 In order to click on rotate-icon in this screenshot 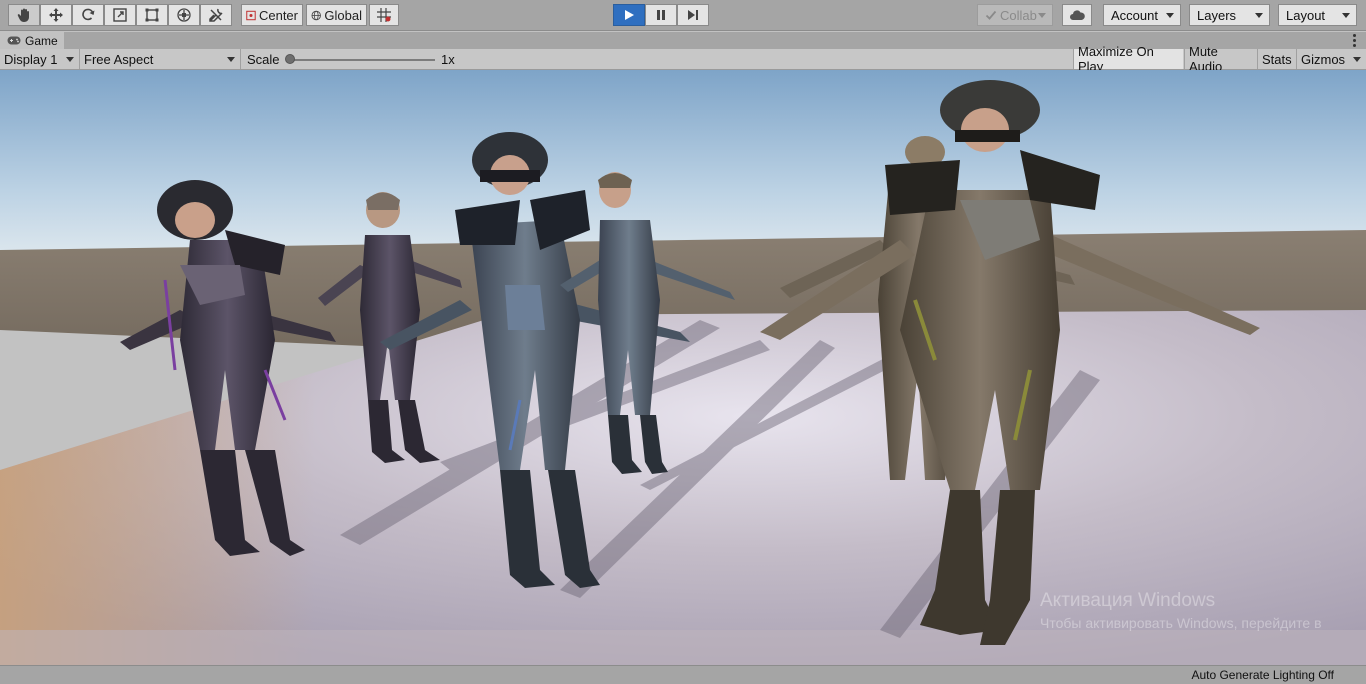, I will do `click(88, 14)`.